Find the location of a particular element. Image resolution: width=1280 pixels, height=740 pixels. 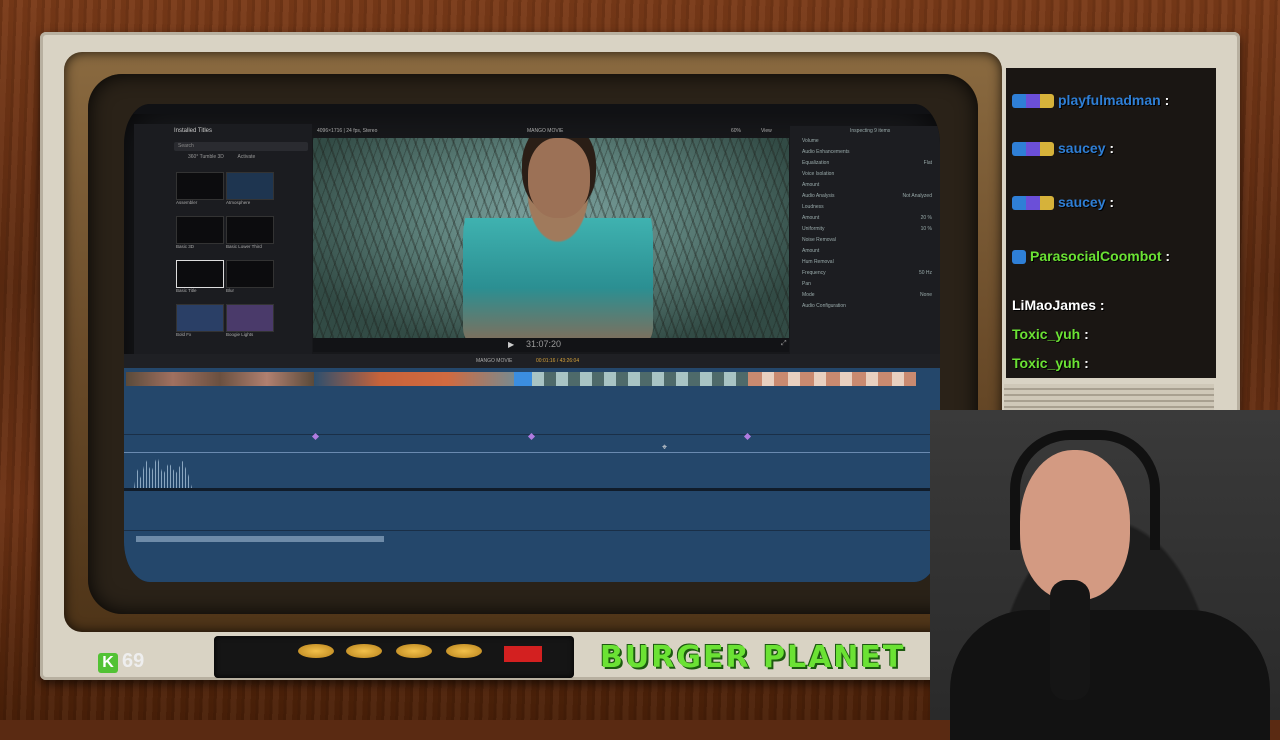

viewer-project-name: MANGO MOVIE is located at coordinates (545, 131).